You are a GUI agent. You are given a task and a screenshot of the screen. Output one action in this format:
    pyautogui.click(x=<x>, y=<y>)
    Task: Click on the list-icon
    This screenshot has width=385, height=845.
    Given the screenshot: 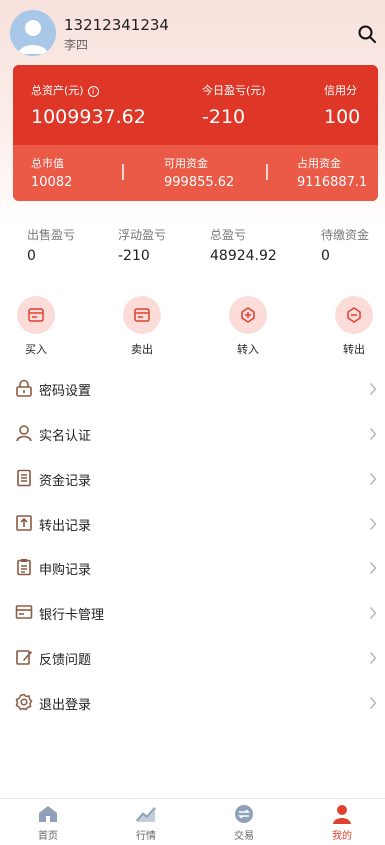 What is the action you would take?
    pyautogui.click(x=24, y=478)
    